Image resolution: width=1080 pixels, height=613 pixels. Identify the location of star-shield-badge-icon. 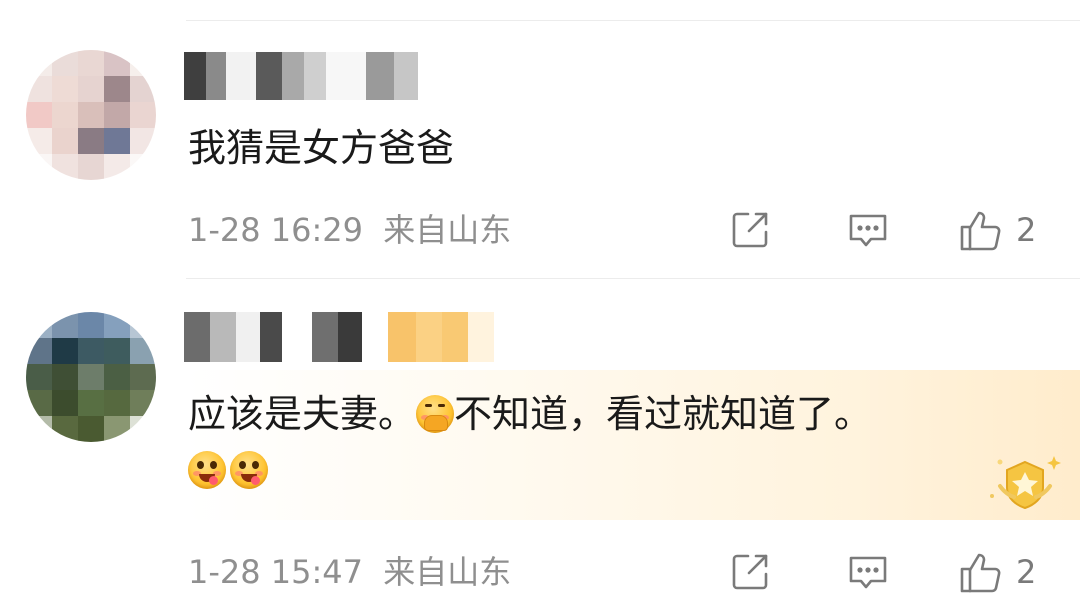
(1025, 483).